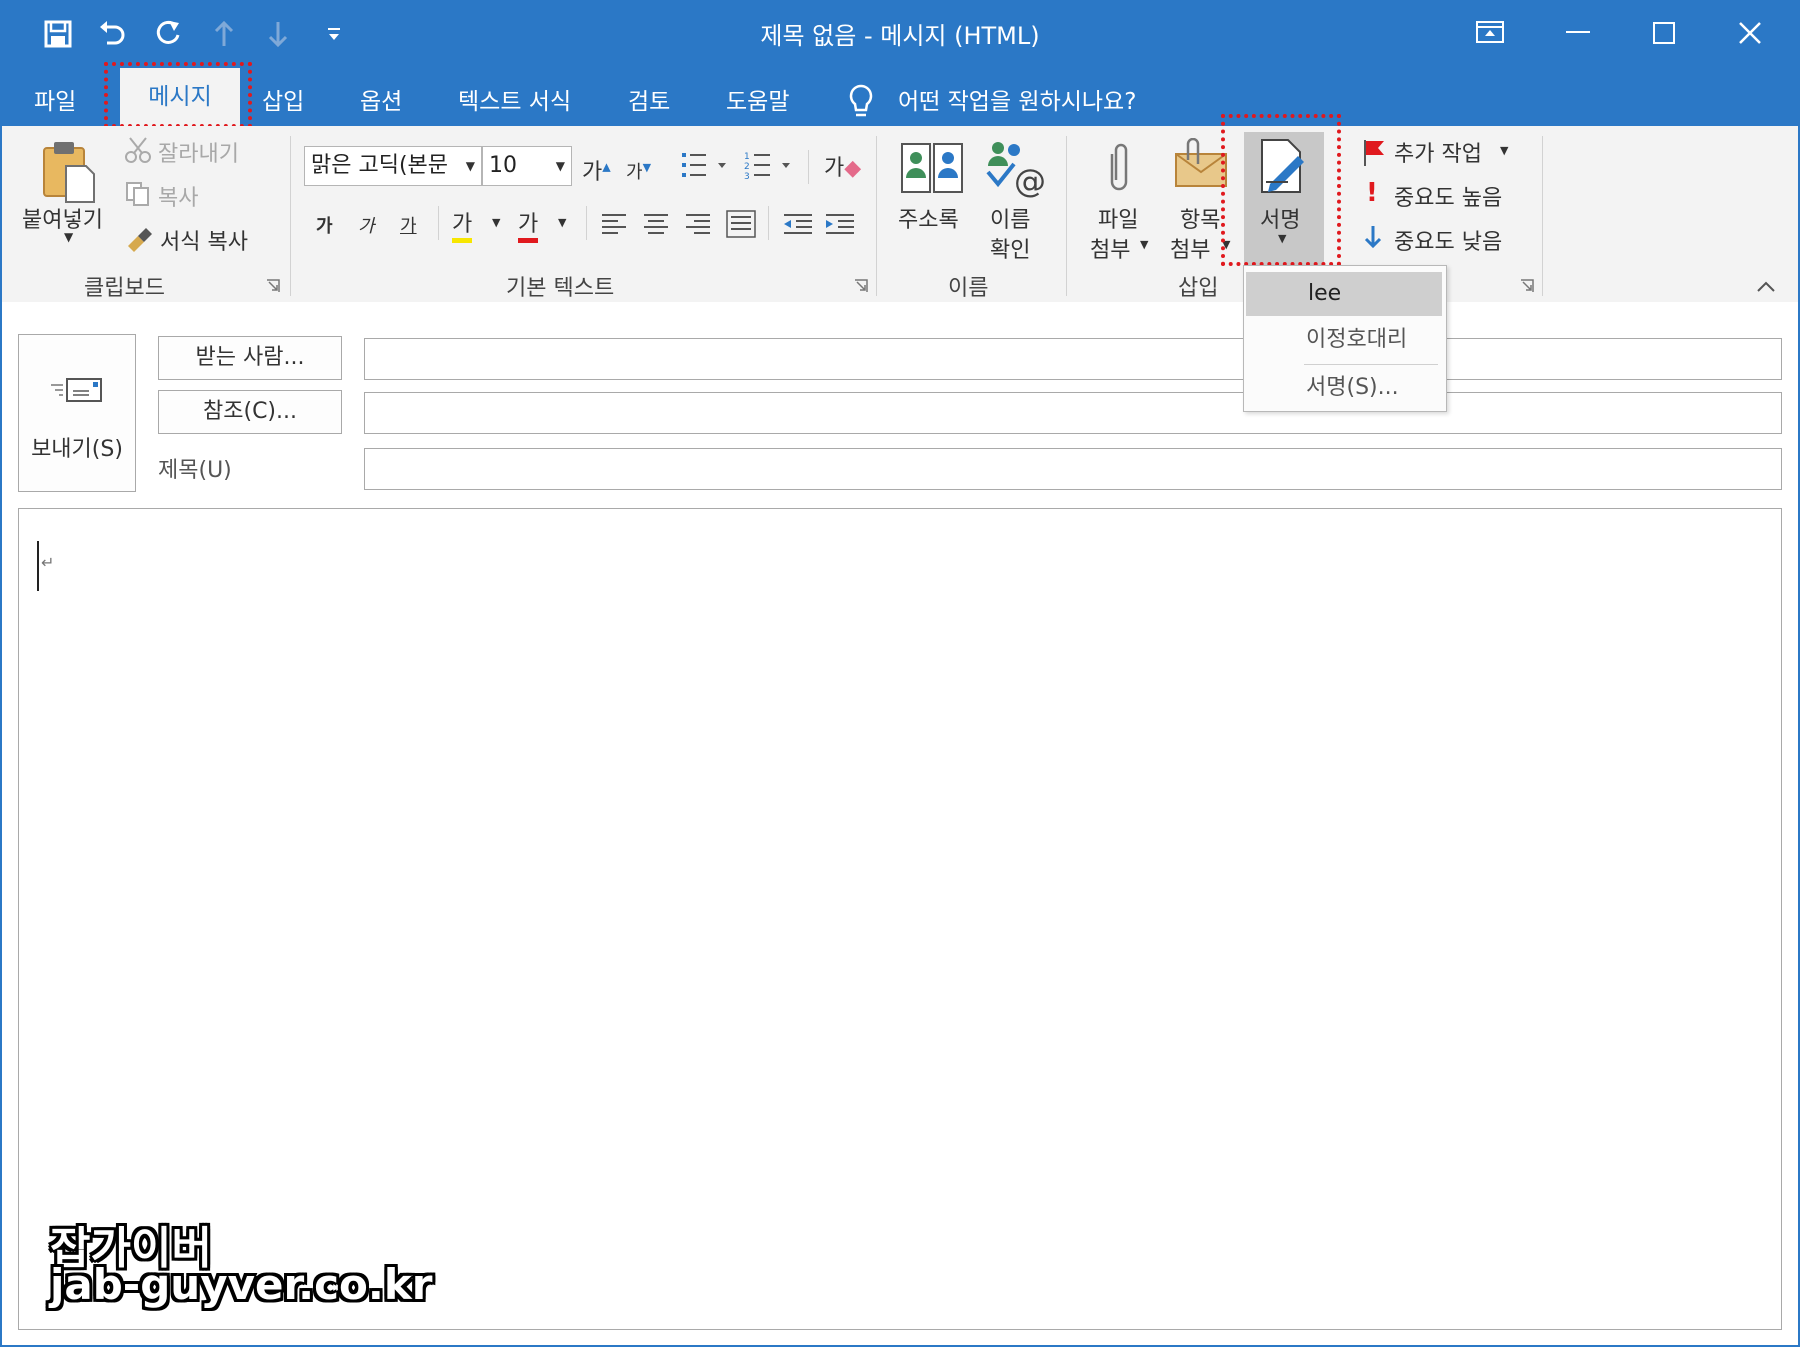 Image resolution: width=1800 pixels, height=1347 pixels. I want to click on justify-icon, so click(741, 226).